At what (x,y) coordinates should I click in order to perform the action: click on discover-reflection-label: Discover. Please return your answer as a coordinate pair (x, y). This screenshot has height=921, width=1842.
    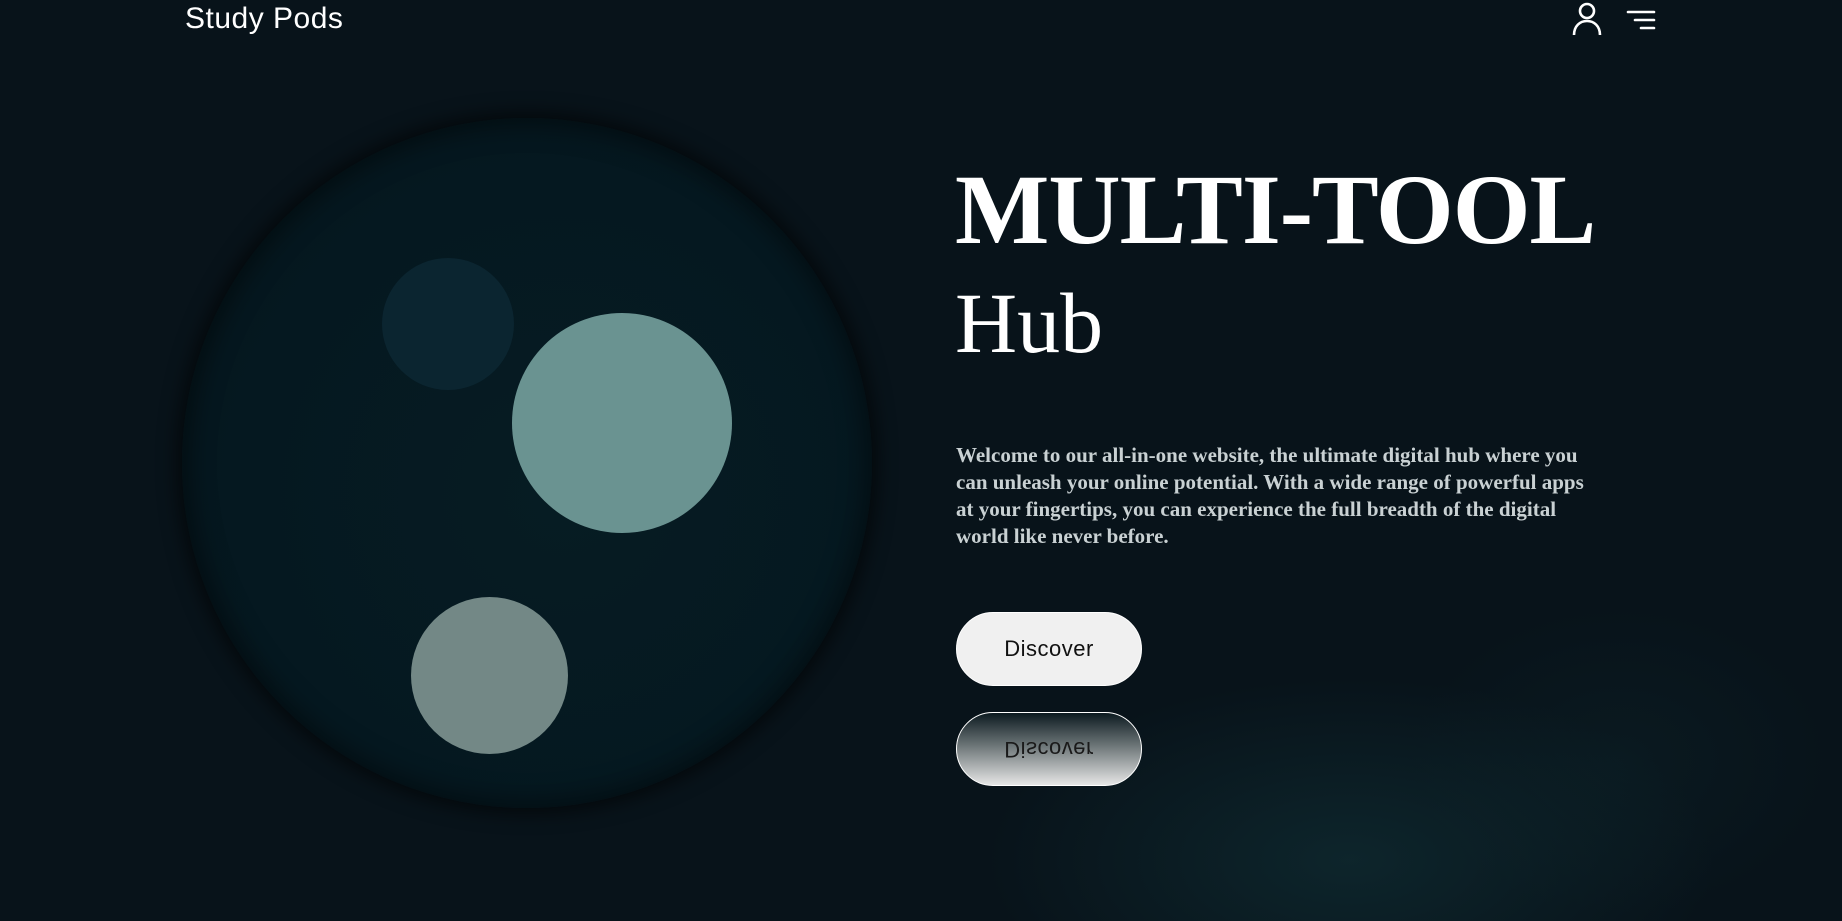
    Looking at the image, I should click on (1049, 749).